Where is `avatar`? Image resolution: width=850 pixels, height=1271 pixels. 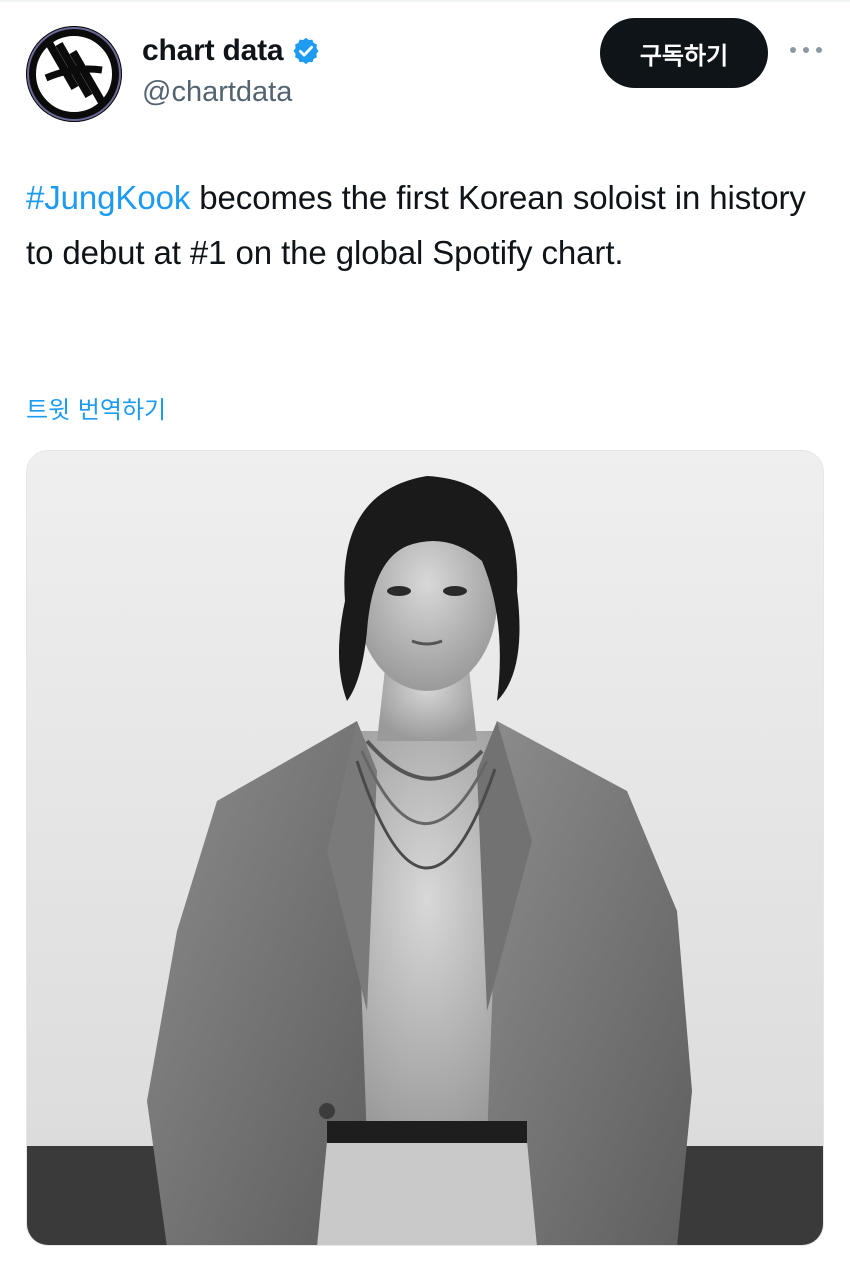 avatar is located at coordinates (74, 74).